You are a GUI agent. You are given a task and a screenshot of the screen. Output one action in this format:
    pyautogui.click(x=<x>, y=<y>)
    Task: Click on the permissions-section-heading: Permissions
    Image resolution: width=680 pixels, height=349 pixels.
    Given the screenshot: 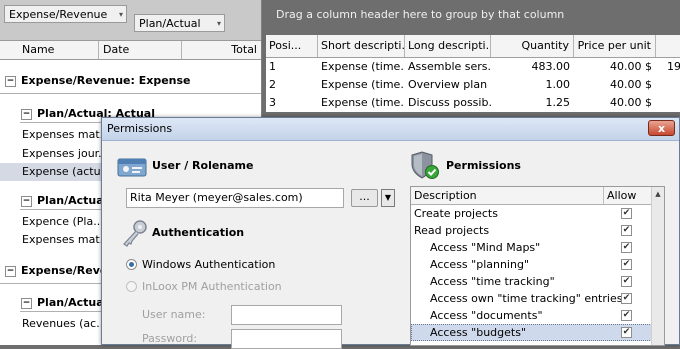 What is the action you would take?
    pyautogui.click(x=483, y=165)
    